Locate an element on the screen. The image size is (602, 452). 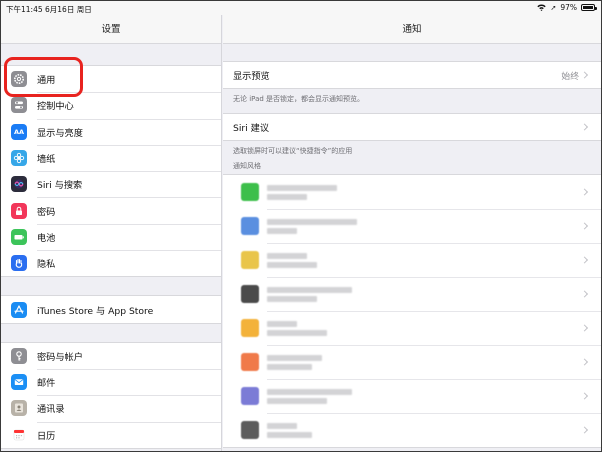
battery-icon is located at coordinates (19, 236).